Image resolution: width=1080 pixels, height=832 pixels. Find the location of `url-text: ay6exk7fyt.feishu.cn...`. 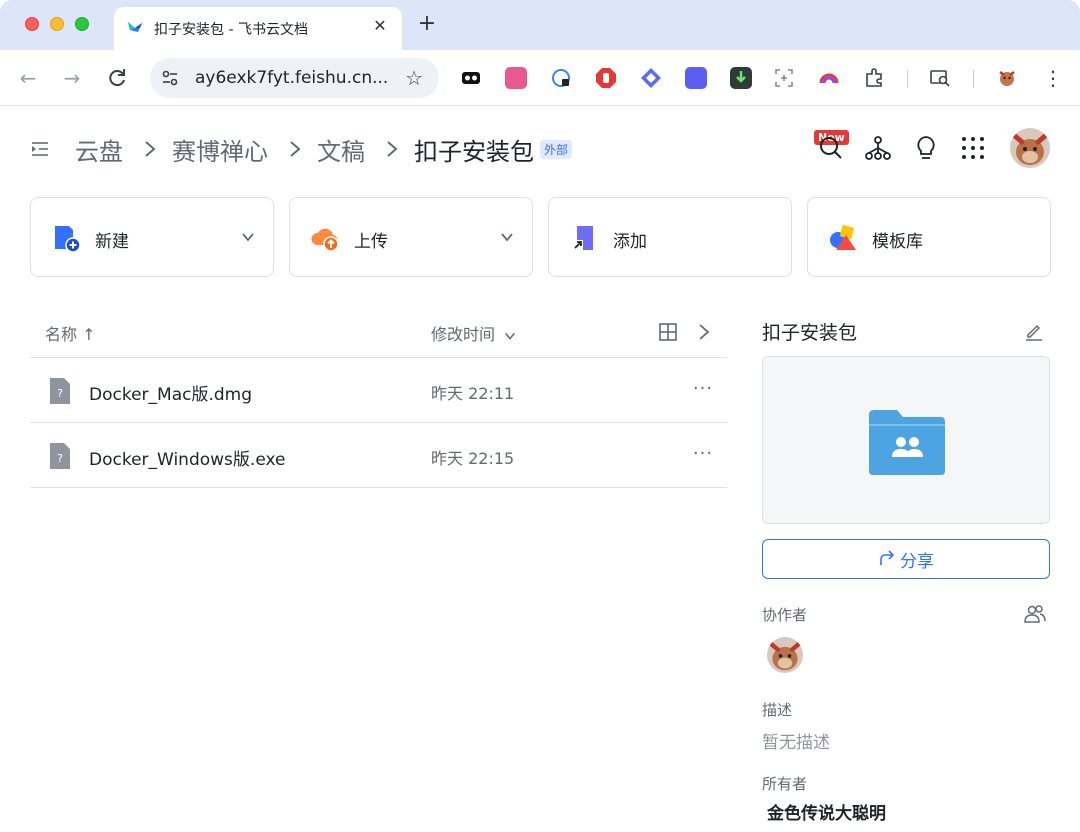

url-text: ay6exk7fyt.feishu.cn... is located at coordinates (291, 78).